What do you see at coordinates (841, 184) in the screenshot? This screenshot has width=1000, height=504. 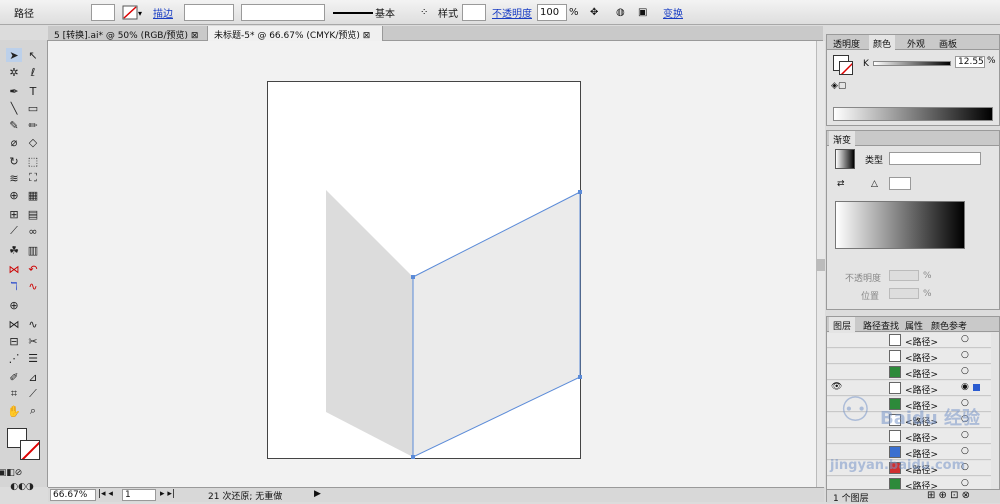 I see `reverse-gradient-icon: ⇄` at bounding box center [841, 184].